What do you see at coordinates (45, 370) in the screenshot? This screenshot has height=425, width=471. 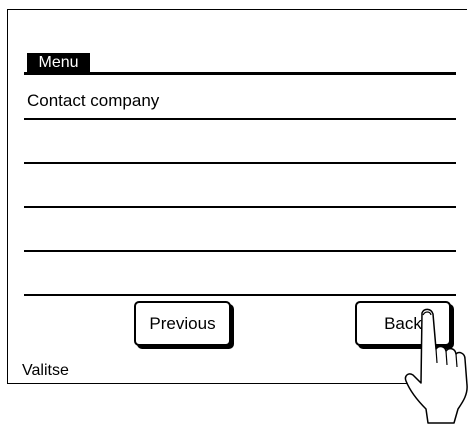 I see `status-text: Valitse` at bounding box center [45, 370].